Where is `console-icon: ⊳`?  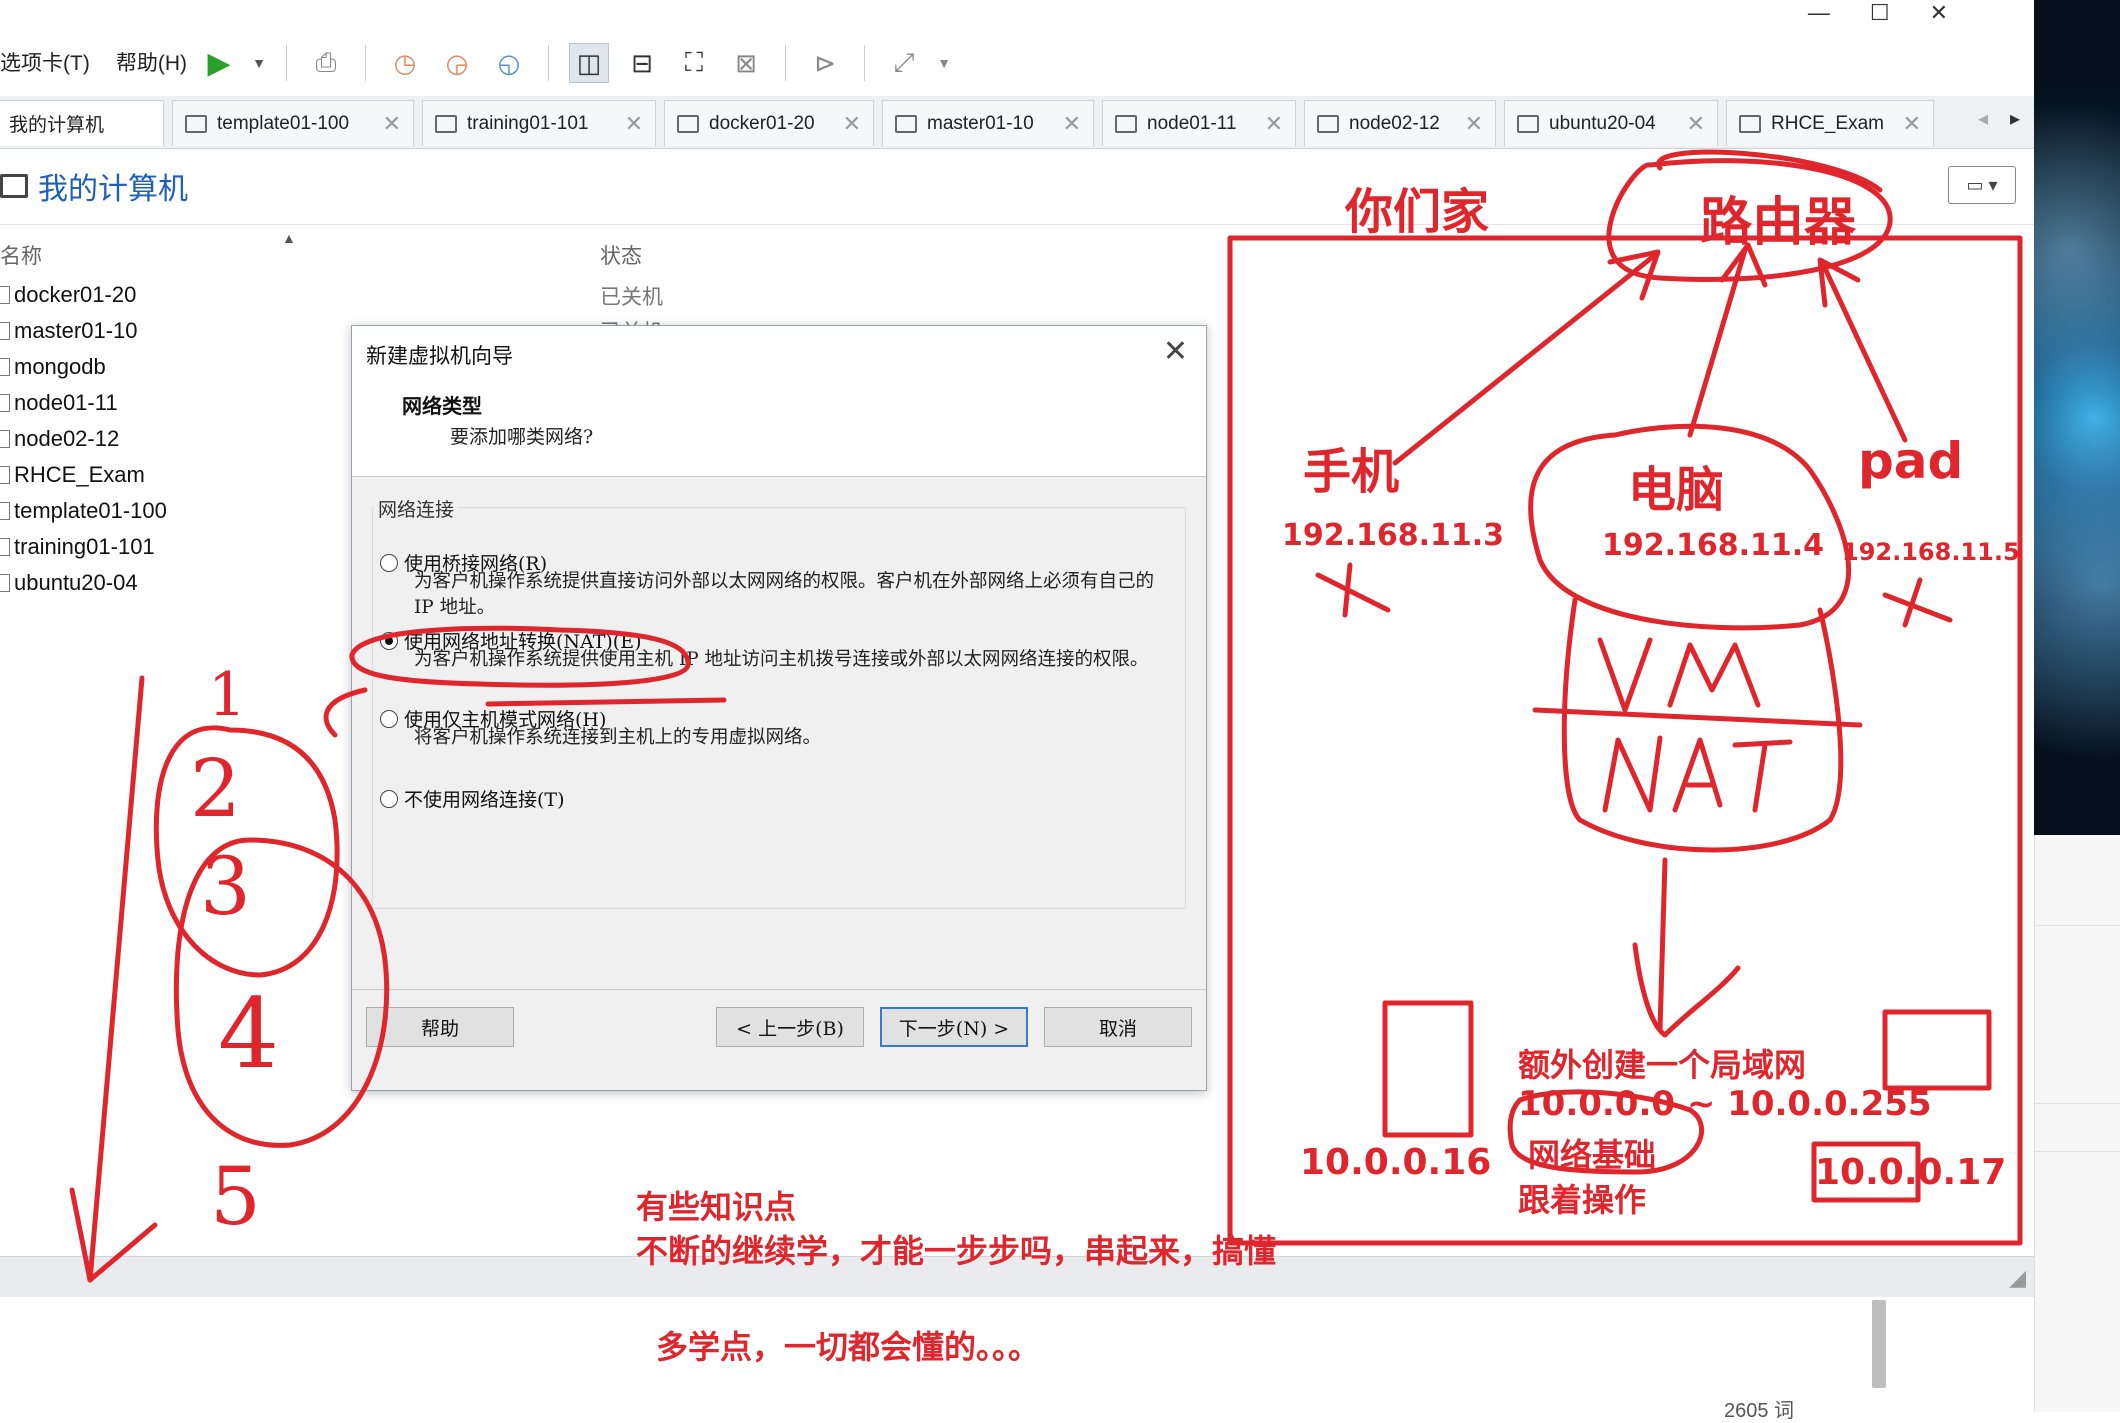
console-icon: ⊳ is located at coordinates (825, 63).